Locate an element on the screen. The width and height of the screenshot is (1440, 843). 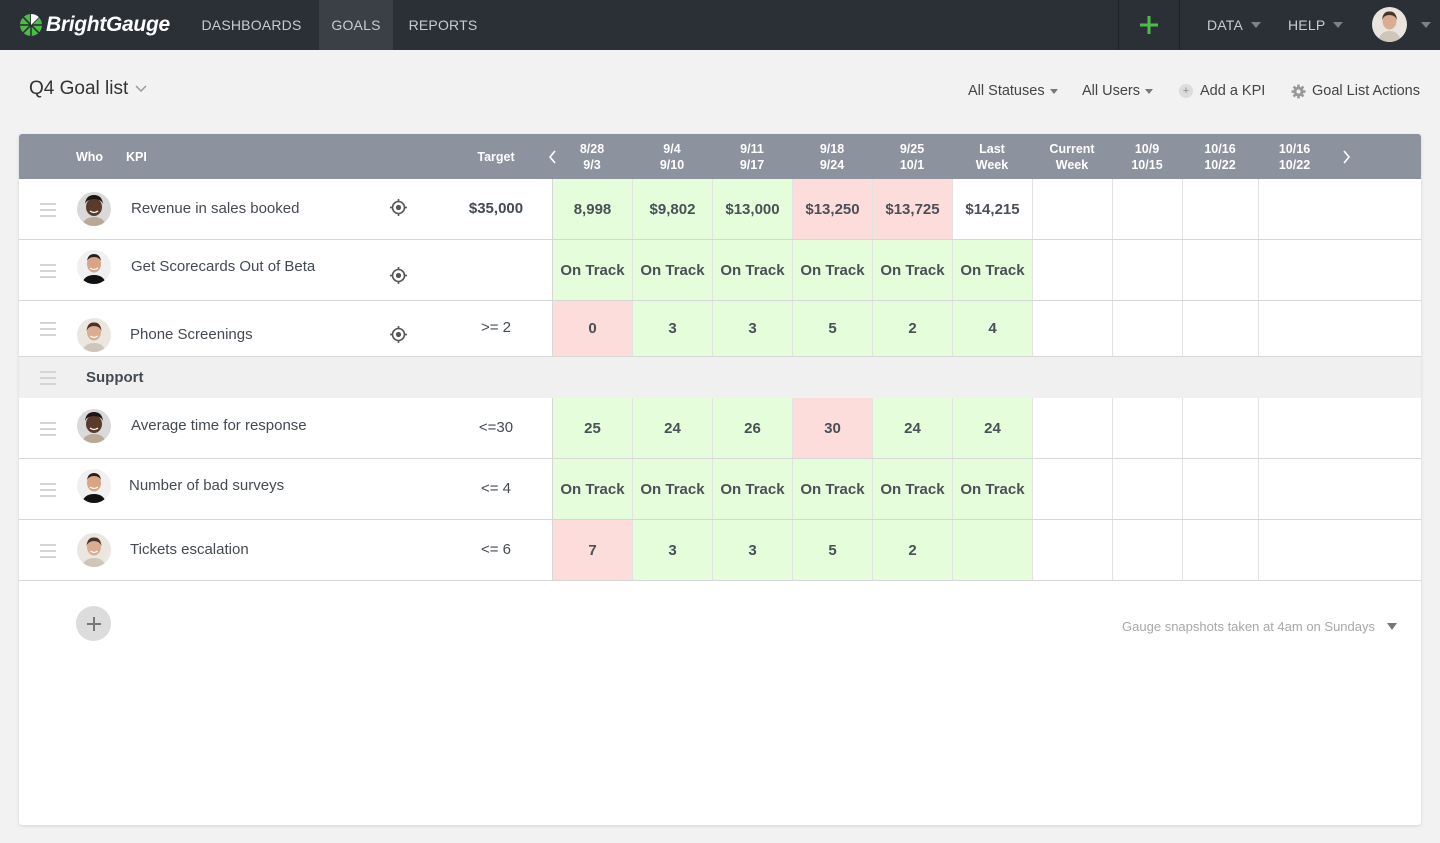
add-row-button is located at coordinates (93, 623).